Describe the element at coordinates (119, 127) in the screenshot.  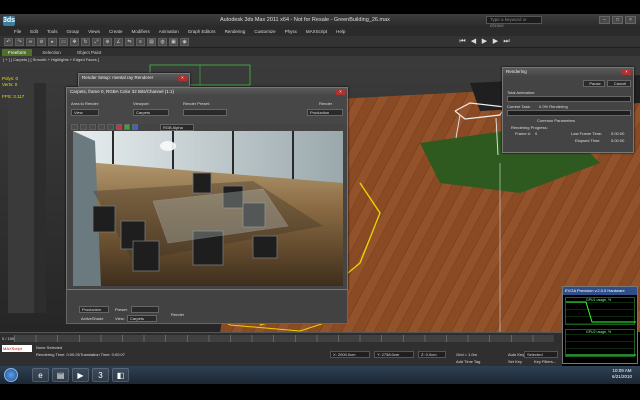
I see `red-channel-icon` at that location.